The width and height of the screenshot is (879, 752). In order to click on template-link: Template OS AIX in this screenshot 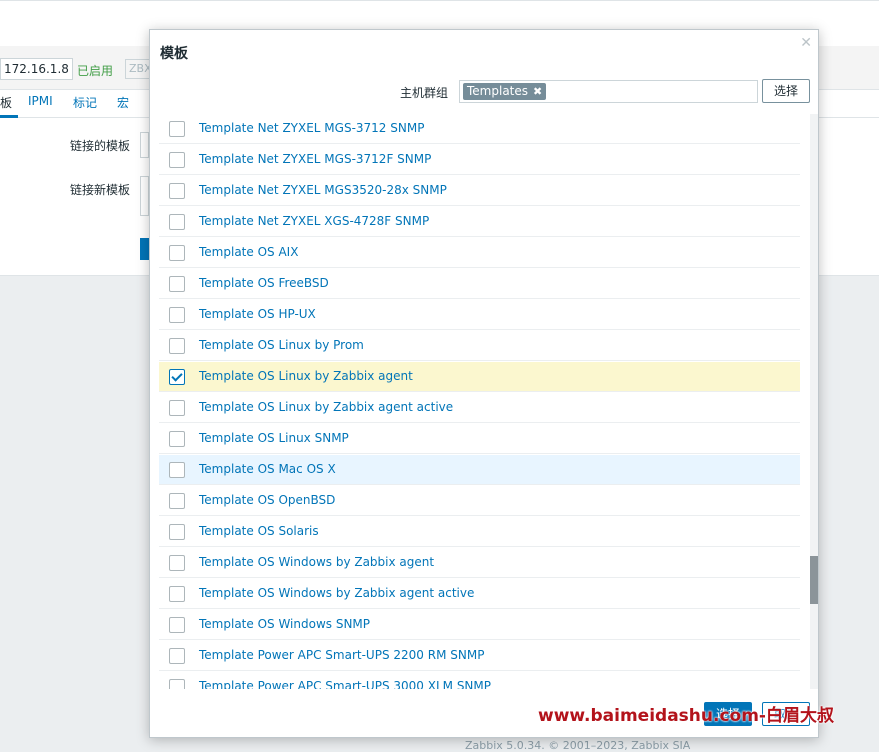, I will do `click(248, 252)`.